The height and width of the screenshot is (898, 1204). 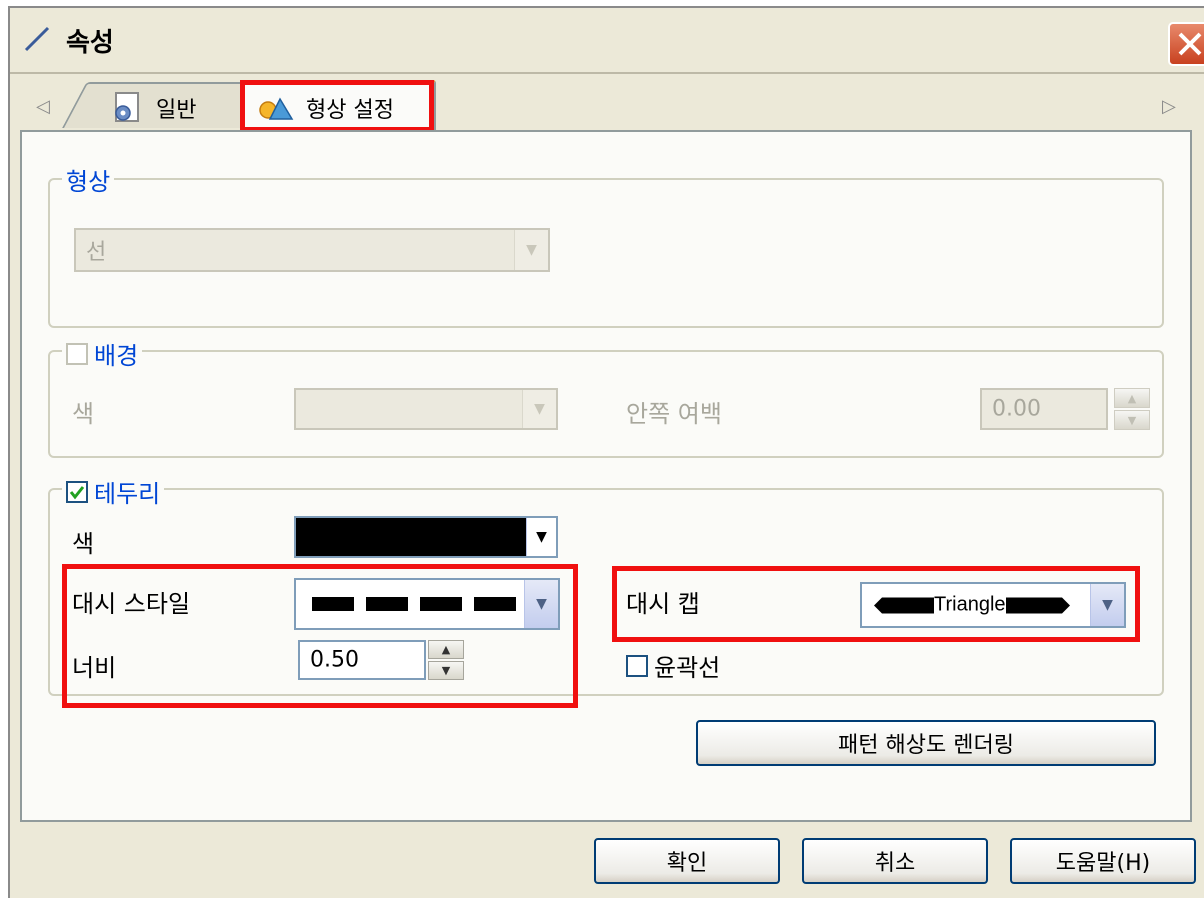 I want to click on shape-type-select: 선 ▼, so click(x=312, y=250).